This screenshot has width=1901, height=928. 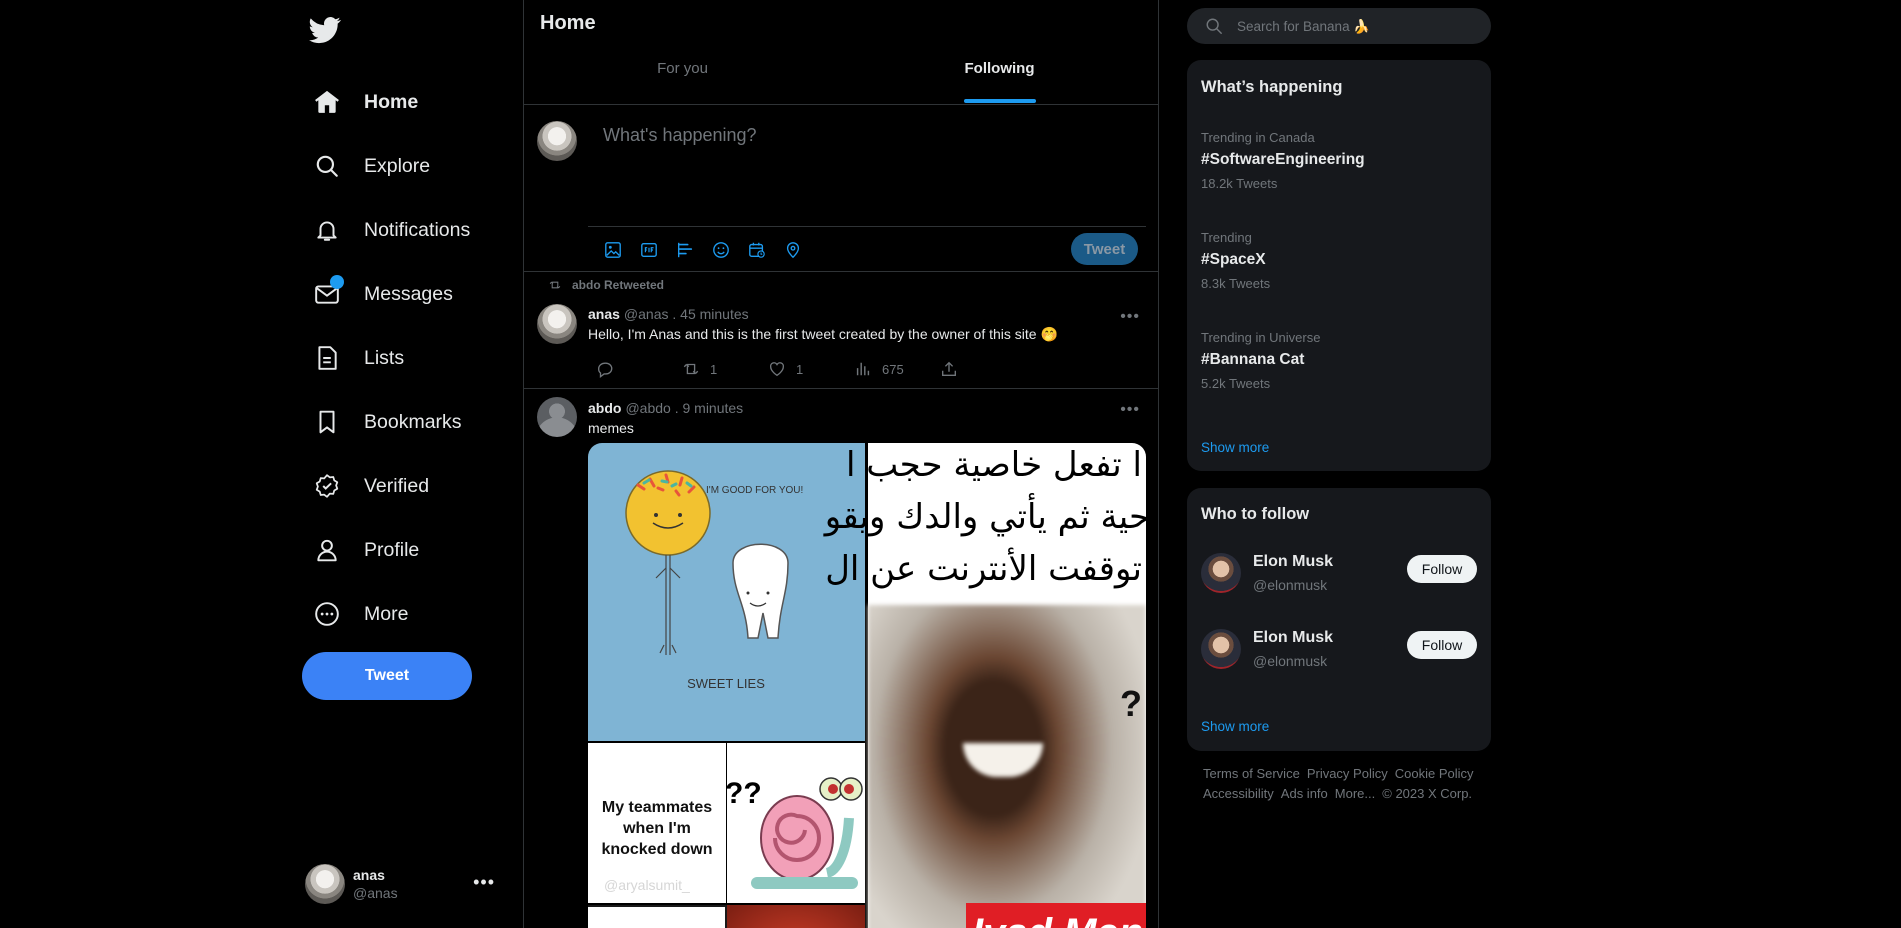 I want to click on footer-link-cookies: Cookie Policy, so click(x=1434, y=773).